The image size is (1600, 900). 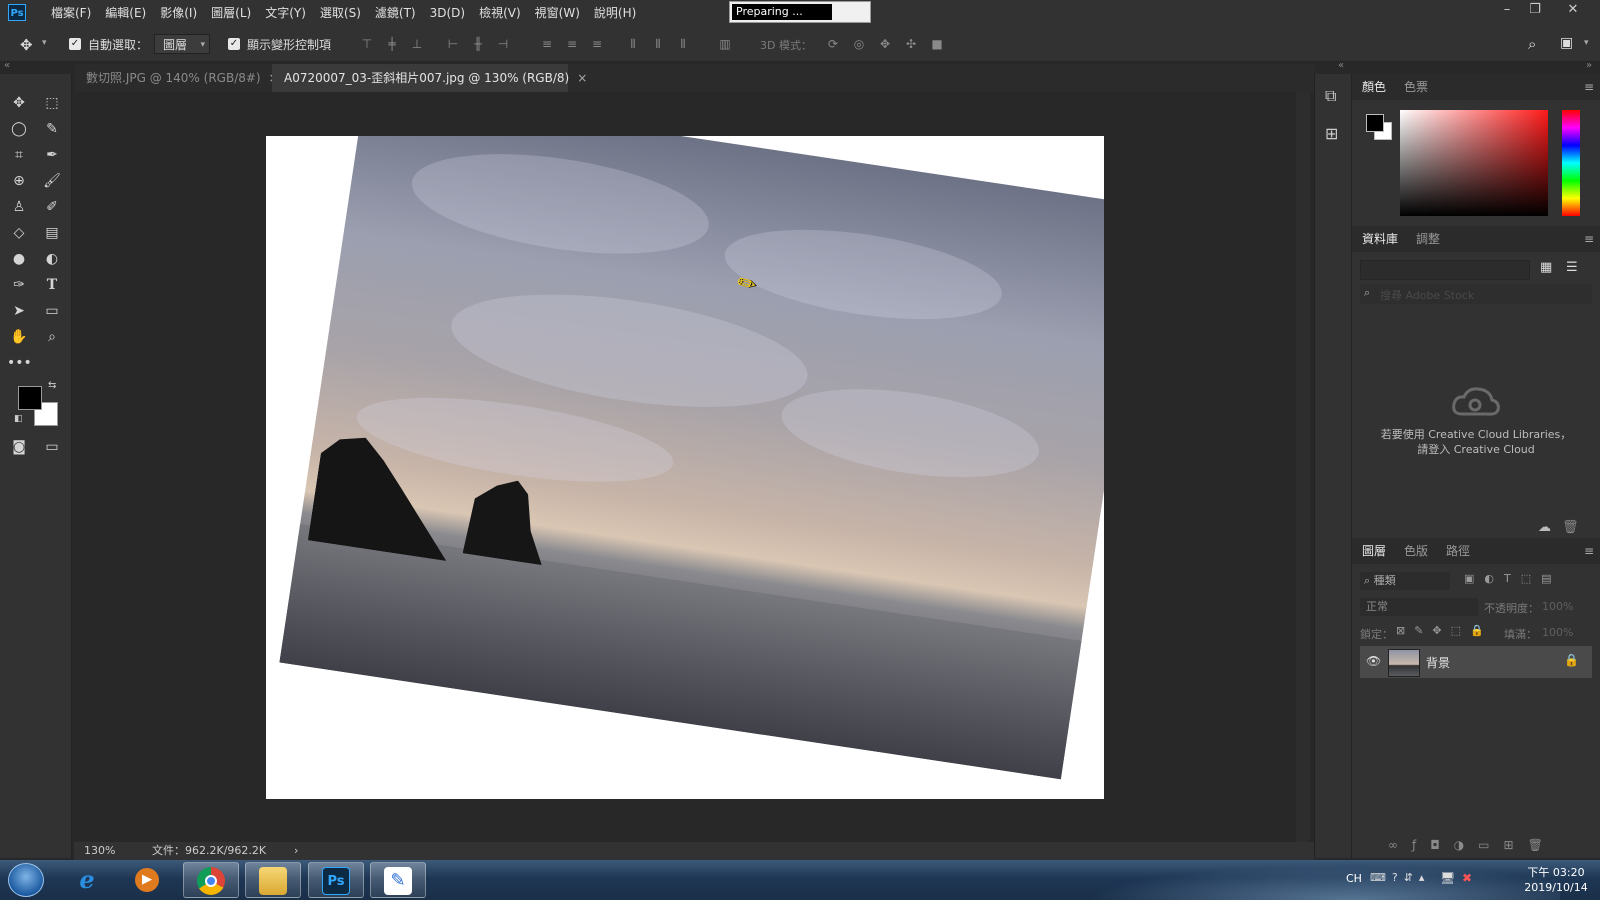 I want to click on distribute-hcenter-icon: ⦀, so click(x=658, y=44).